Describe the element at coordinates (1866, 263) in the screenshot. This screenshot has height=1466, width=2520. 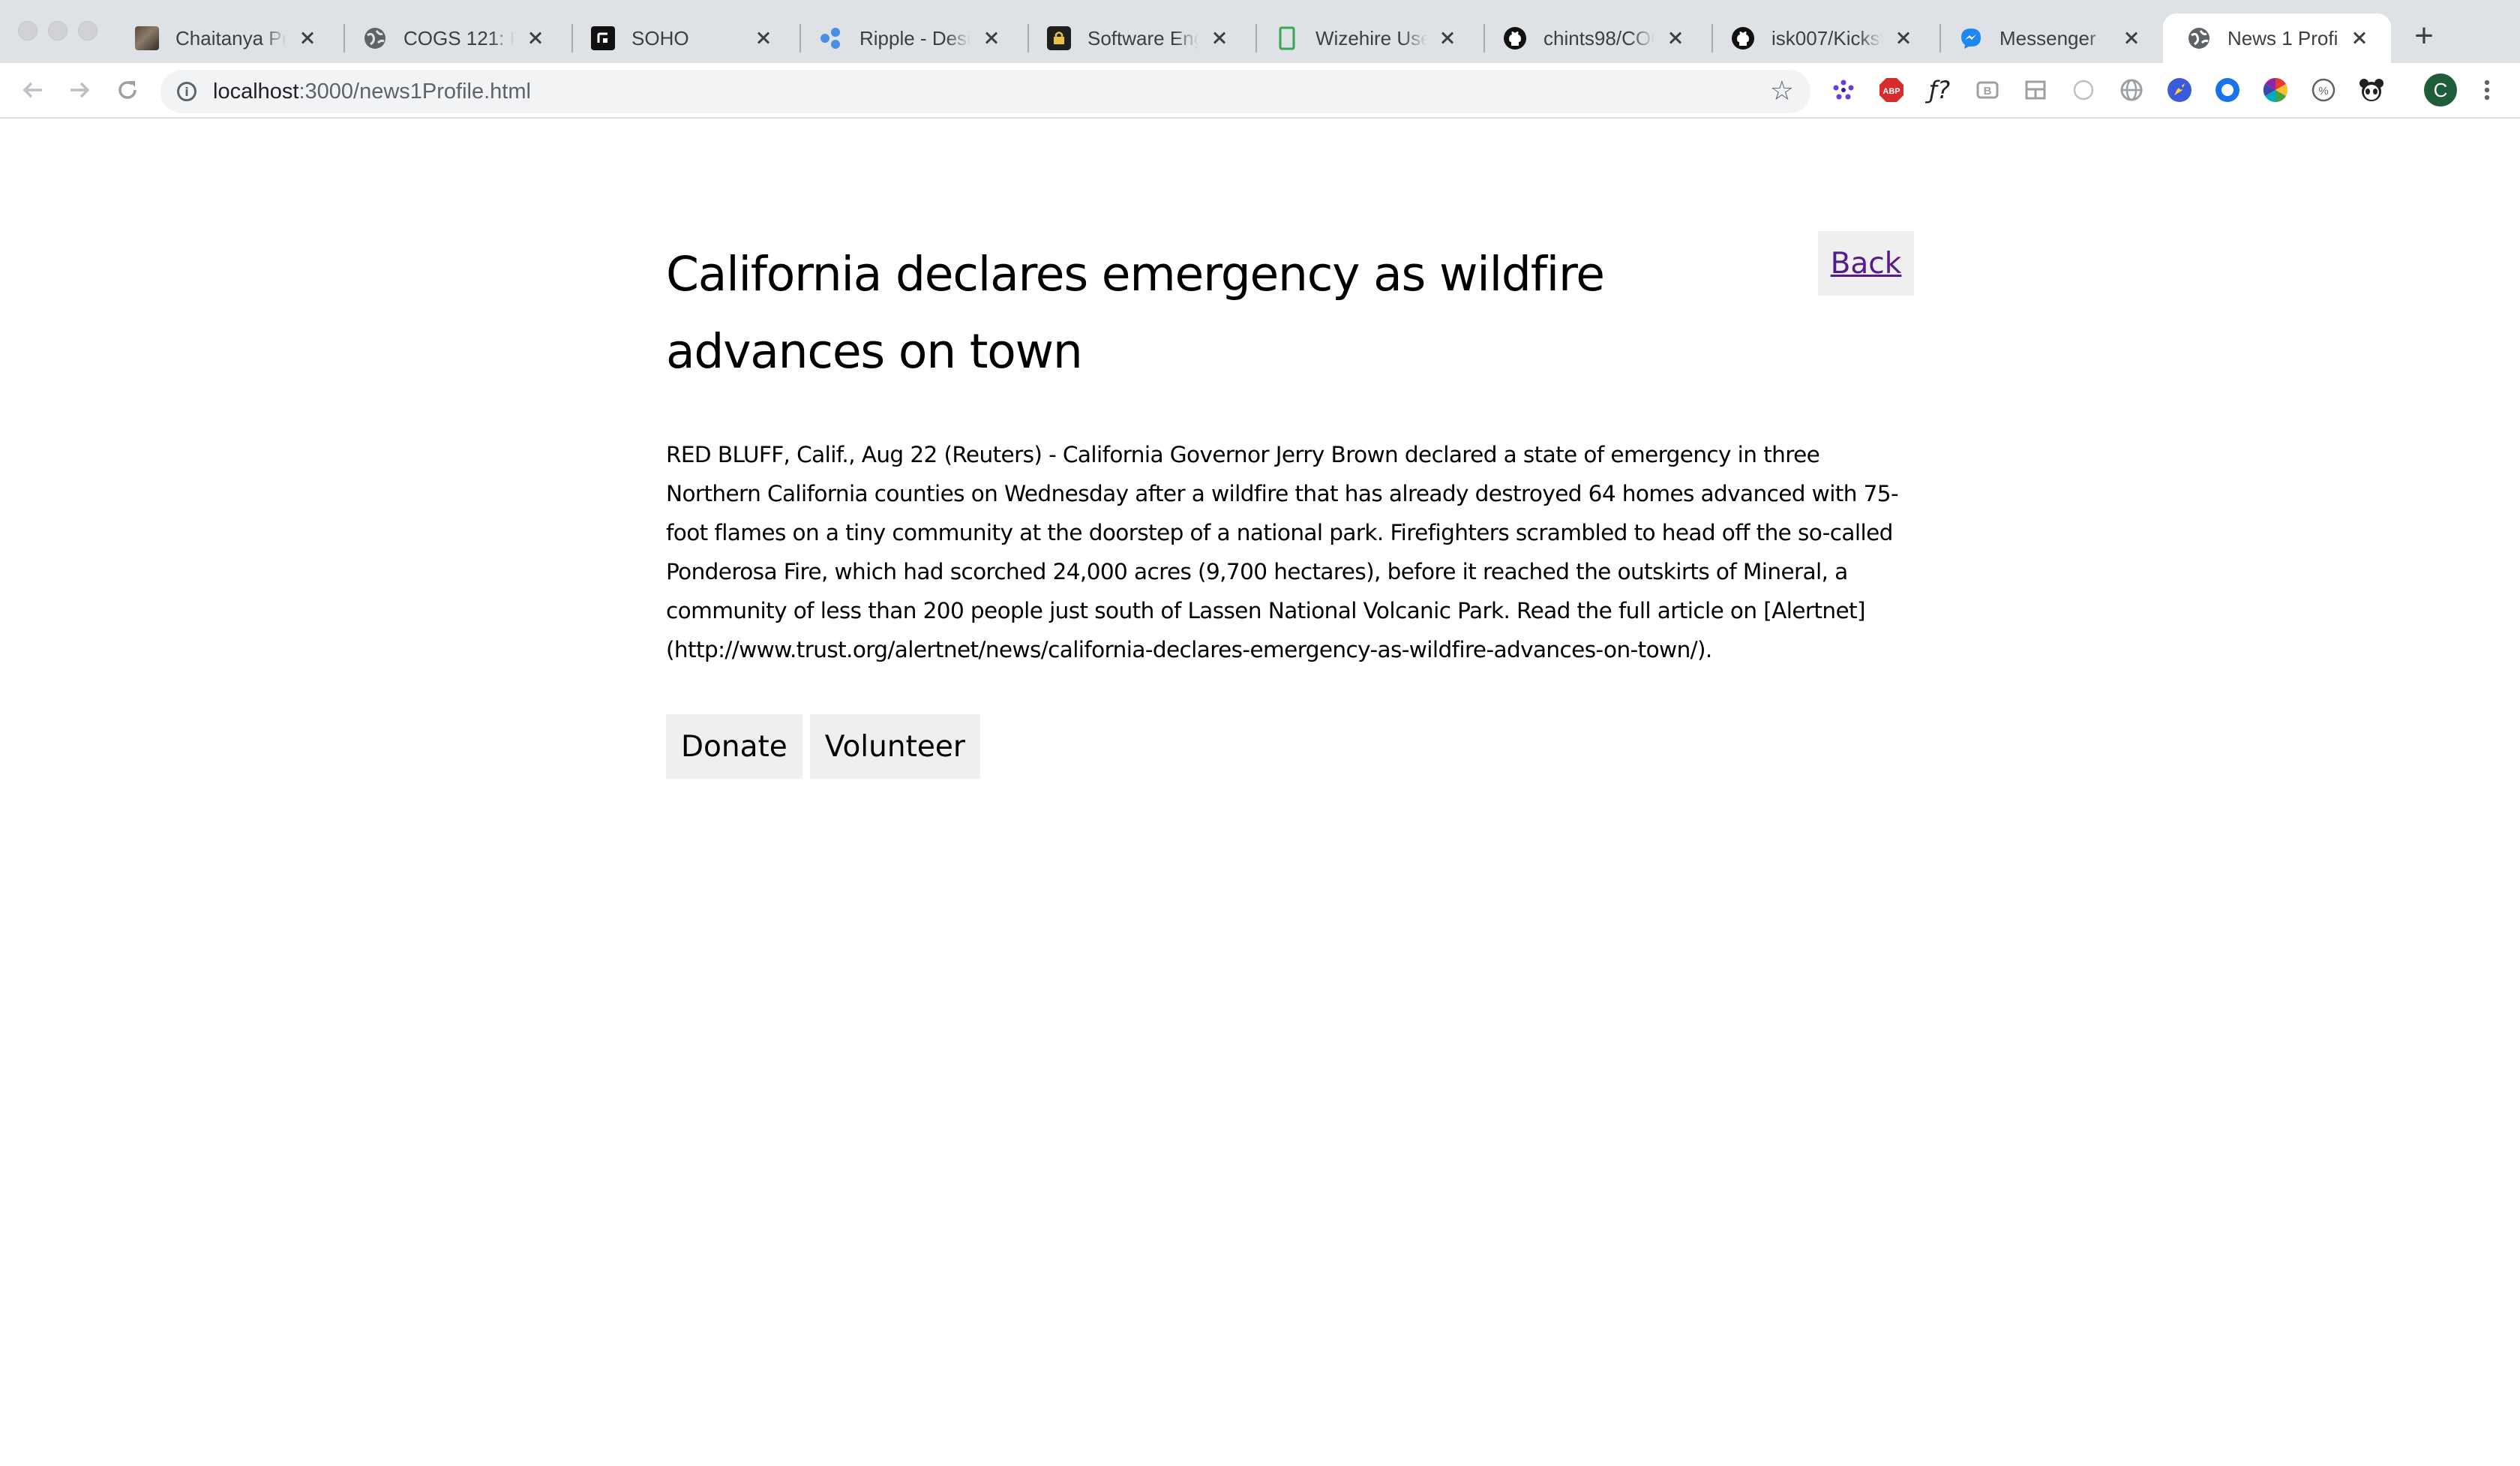
I see `back-link: Back` at that location.